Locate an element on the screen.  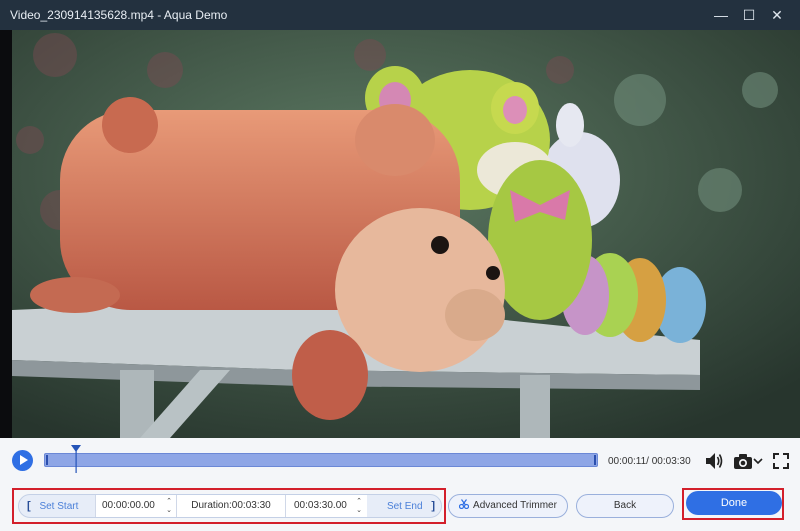
set-end-label: Set End is located at coordinates (404, 506).